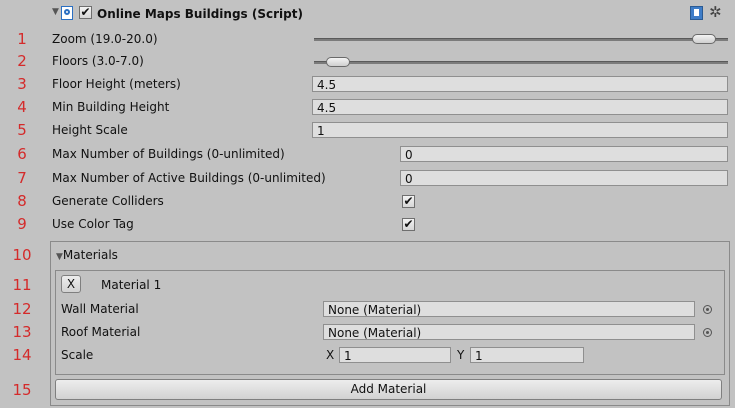 This screenshot has height=408, width=735. What do you see at coordinates (100, 309) in the screenshot?
I see `wall-material-label: Wall Material` at bounding box center [100, 309].